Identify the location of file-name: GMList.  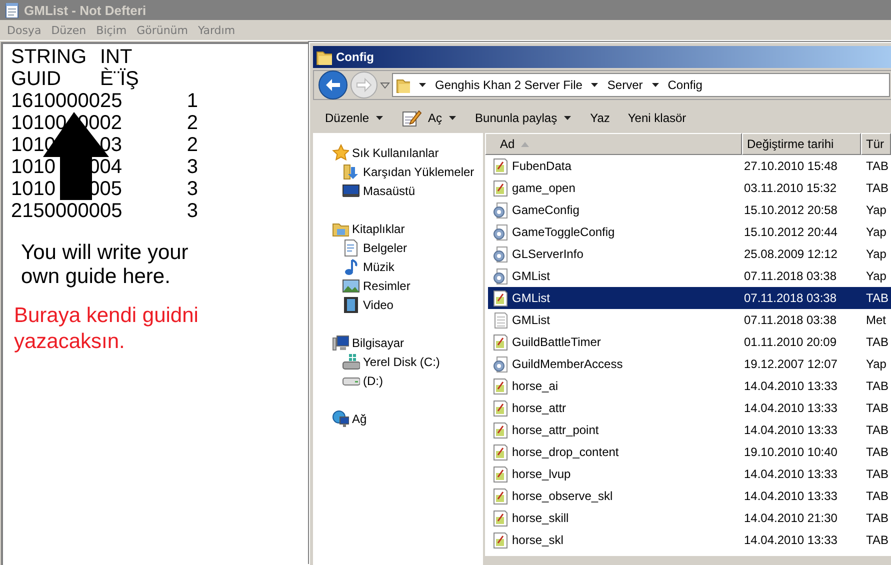
(531, 276).